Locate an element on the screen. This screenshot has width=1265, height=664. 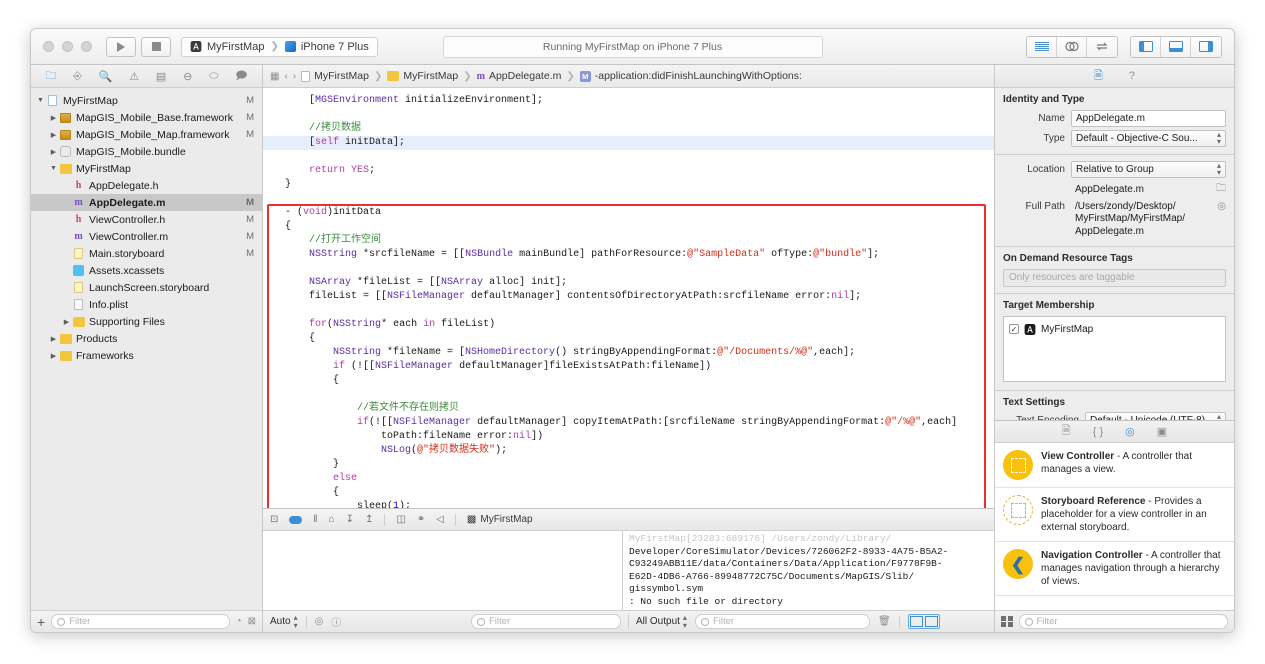
file-tree-row: ▶ Products is located at coordinates (146, 338).